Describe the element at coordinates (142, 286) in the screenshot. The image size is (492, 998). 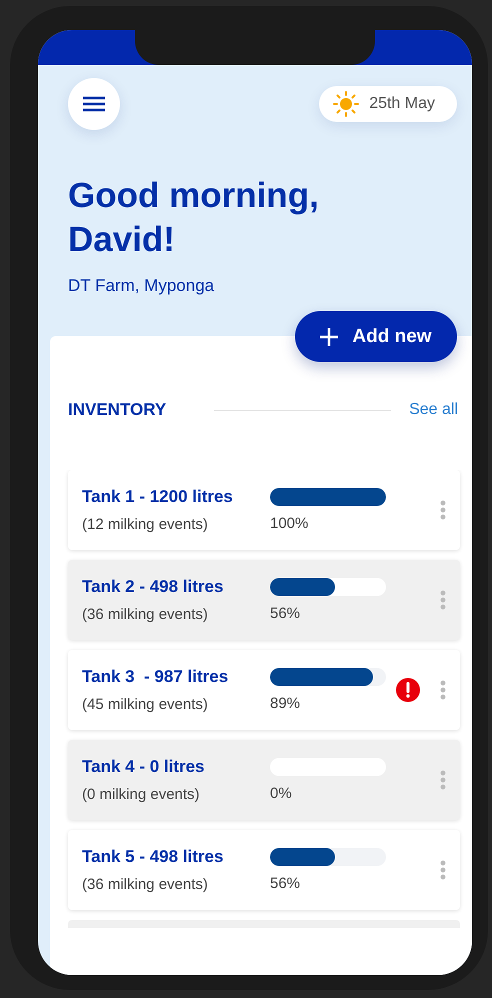
I see `farm-name: DT Farm, Myponga` at that location.